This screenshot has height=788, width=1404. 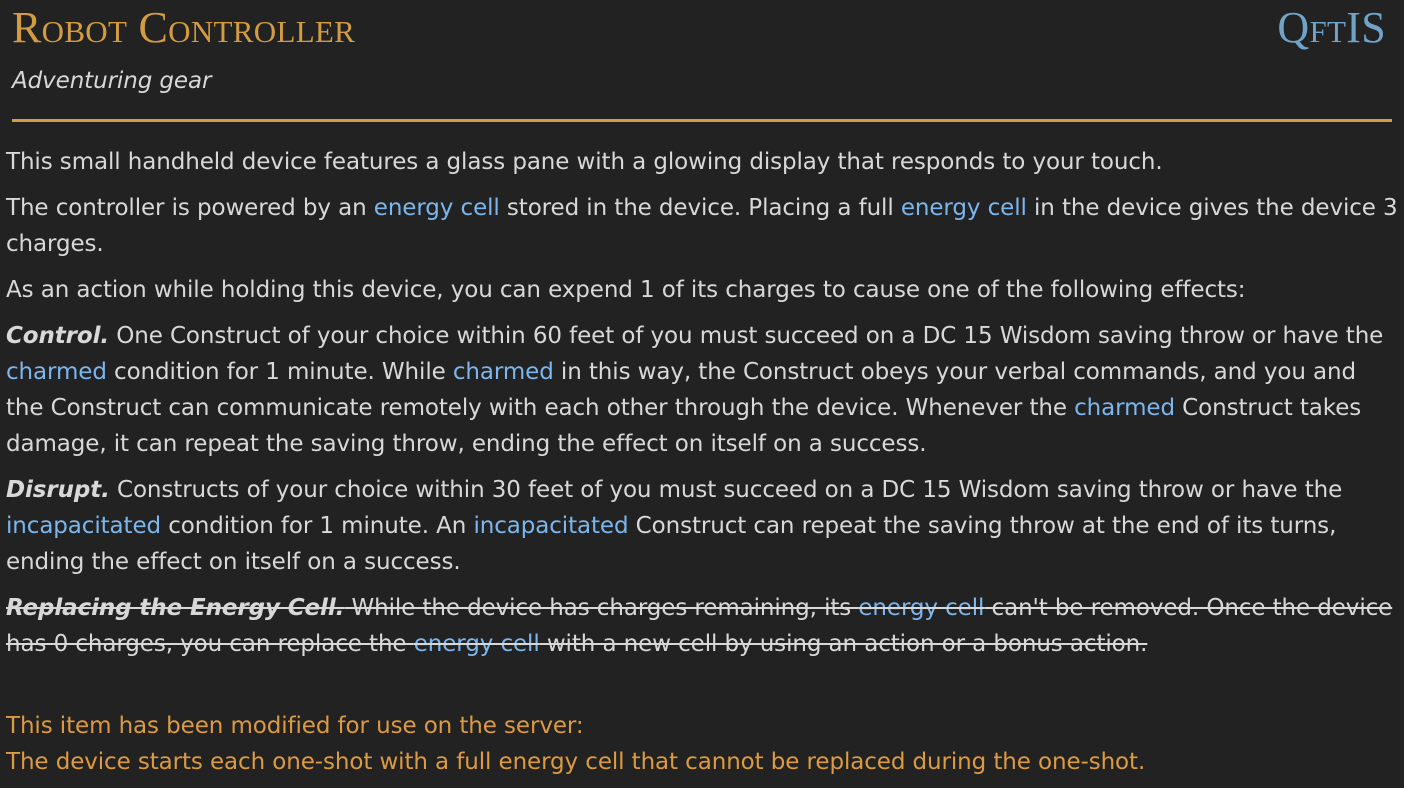 I want to click on power-text-a: The controller is powered by an, so click(x=190, y=208).